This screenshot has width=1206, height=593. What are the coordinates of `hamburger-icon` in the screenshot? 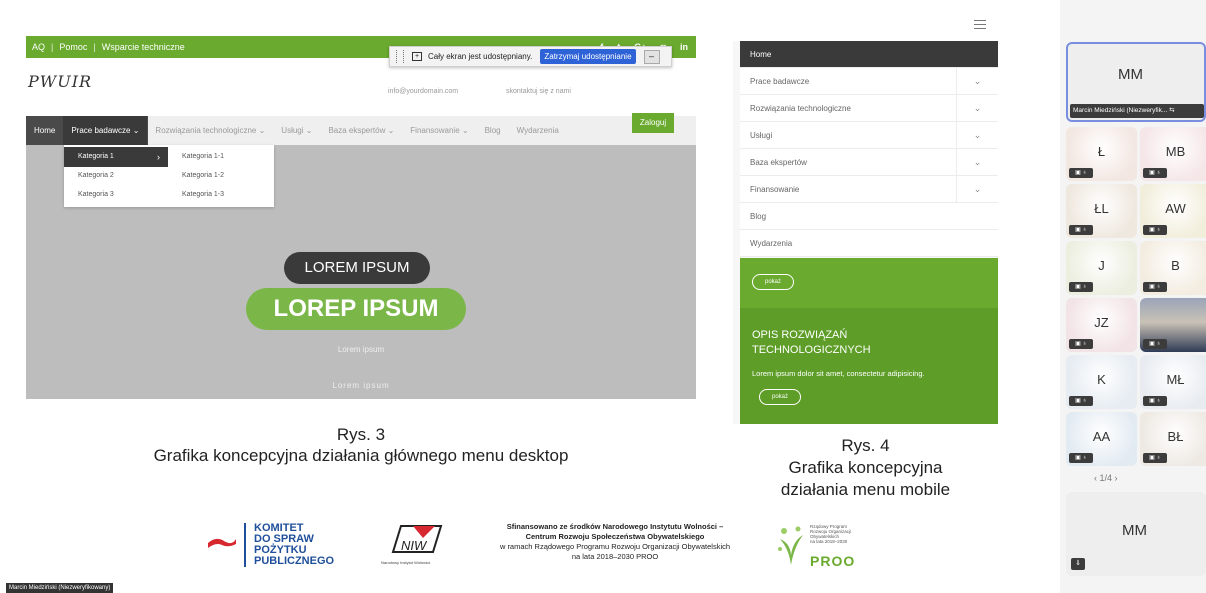 It's located at (980, 24).